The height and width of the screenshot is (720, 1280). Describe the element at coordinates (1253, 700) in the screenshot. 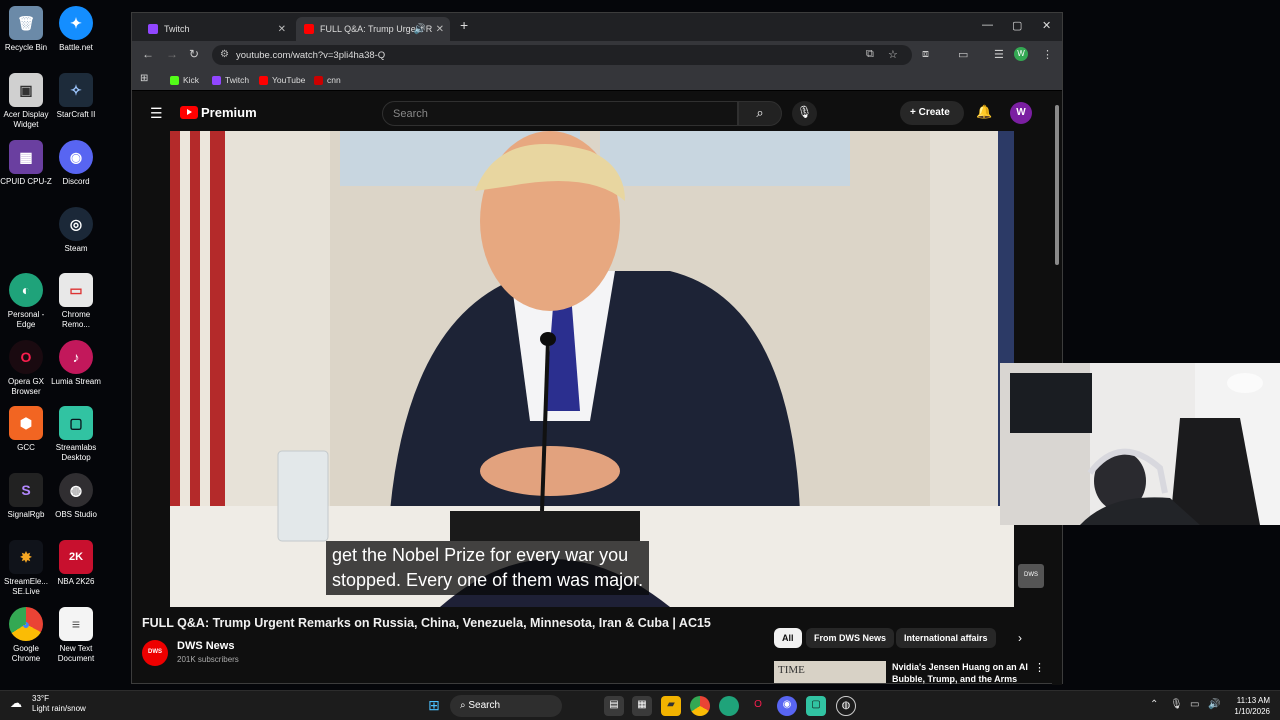

I see `clock-time: 11:13 AM` at that location.